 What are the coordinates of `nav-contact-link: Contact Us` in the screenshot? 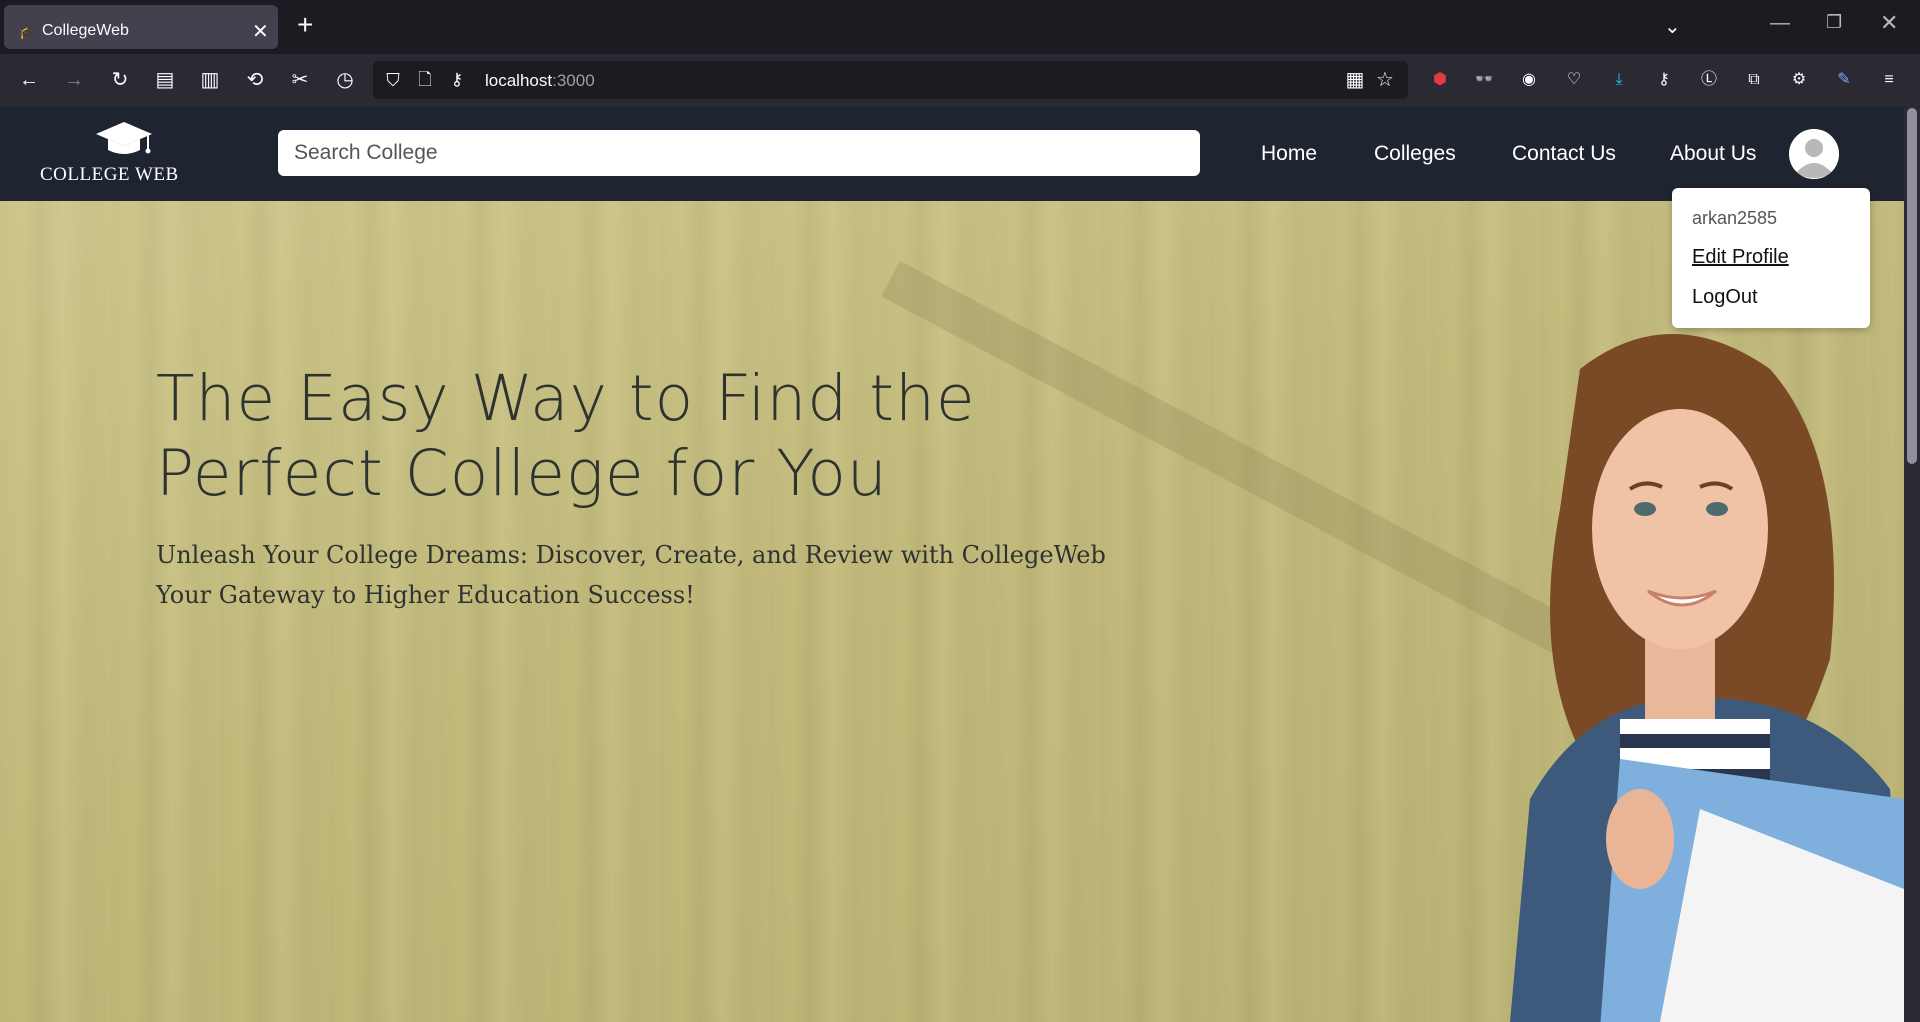 It's located at (1564, 154).